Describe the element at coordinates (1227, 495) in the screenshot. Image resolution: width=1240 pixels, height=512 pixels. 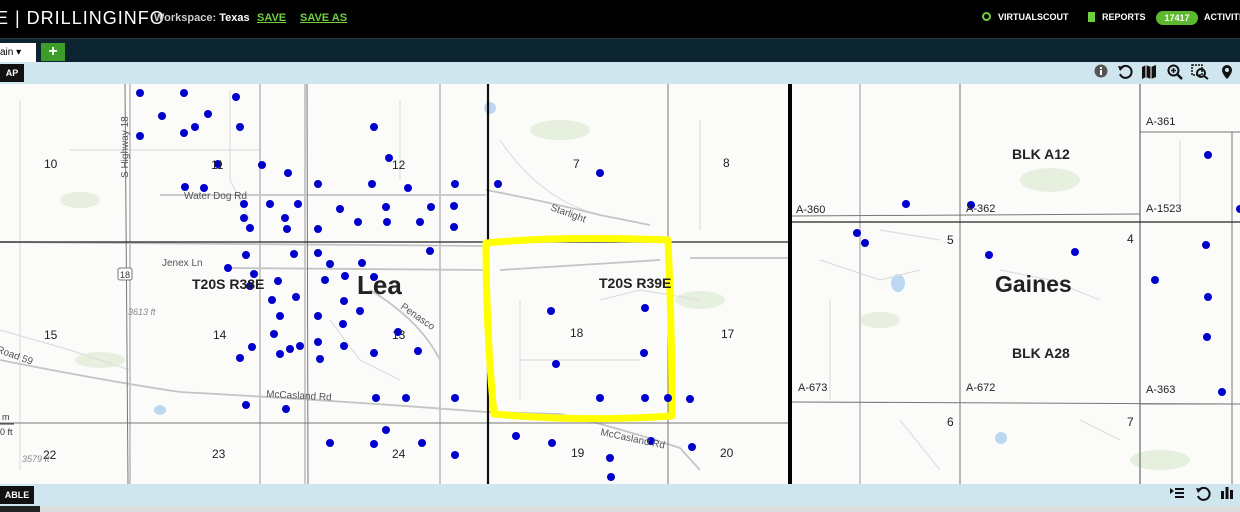
I see `chart-icon` at that location.